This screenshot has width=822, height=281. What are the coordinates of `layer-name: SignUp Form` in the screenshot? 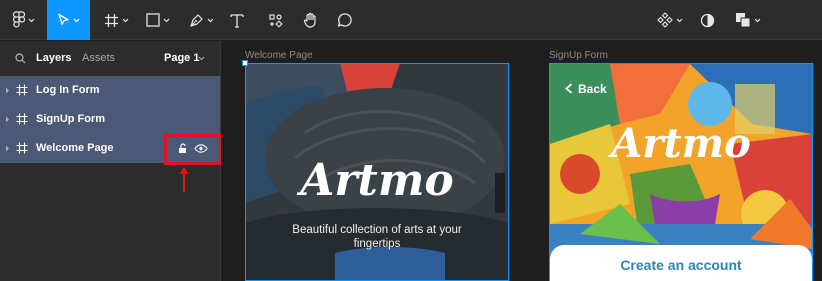 It's located at (71, 119).